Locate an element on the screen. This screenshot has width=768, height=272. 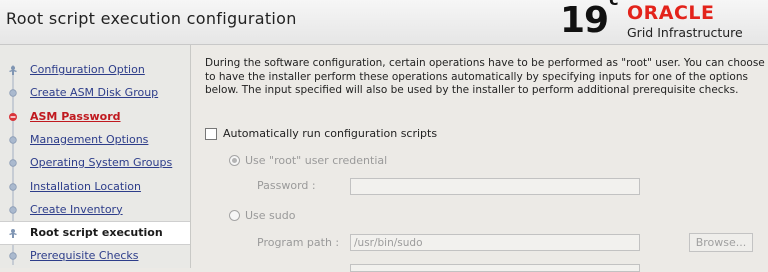
auto-run-checkbox-row: Automatically run configuration scripts is located at coordinates (321, 133).